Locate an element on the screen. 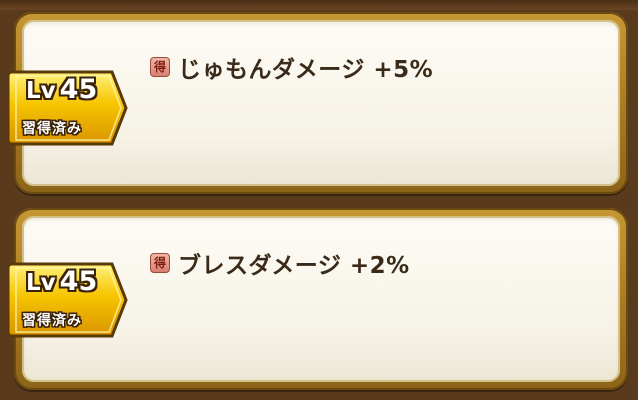 The width and height of the screenshot is (638, 400). skill-row: 得 ブレスダメージ +2% is located at coordinates (280, 263).